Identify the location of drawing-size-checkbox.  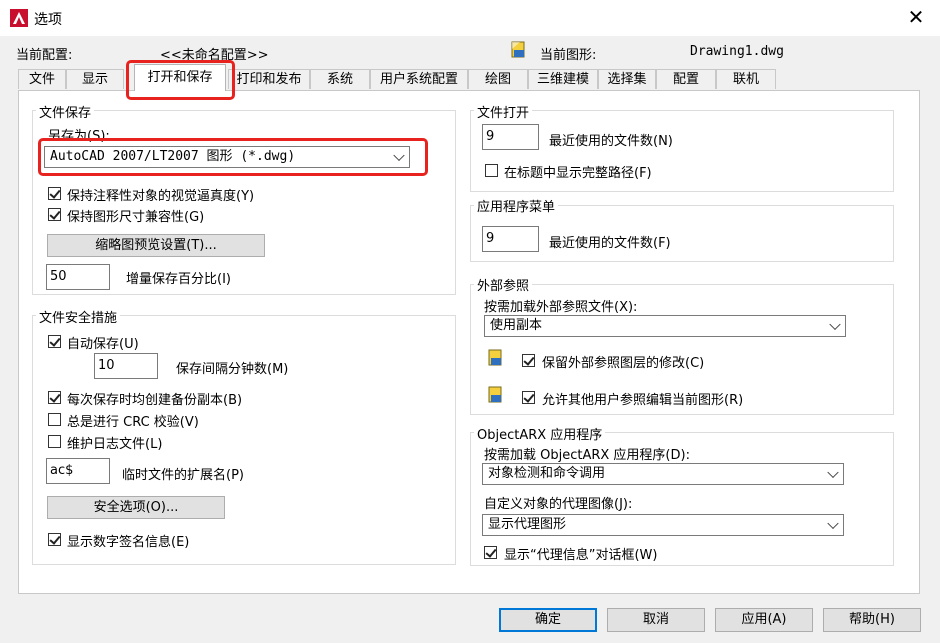
(54, 214).